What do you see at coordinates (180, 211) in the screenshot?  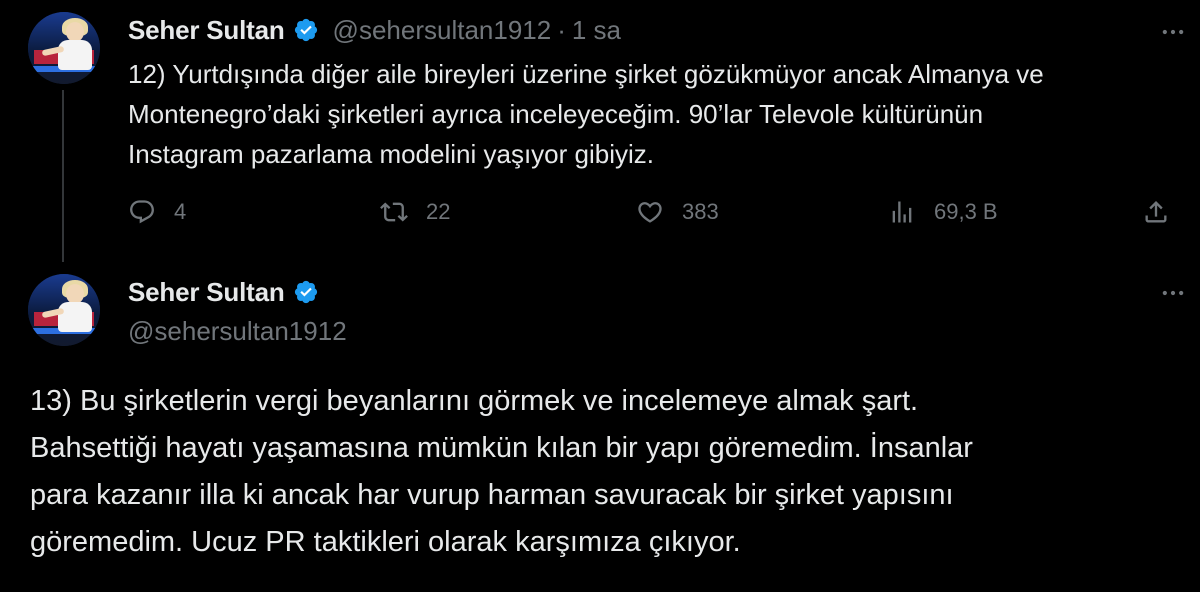 I see `reply-count: 4` at bounding box center [180, 211].